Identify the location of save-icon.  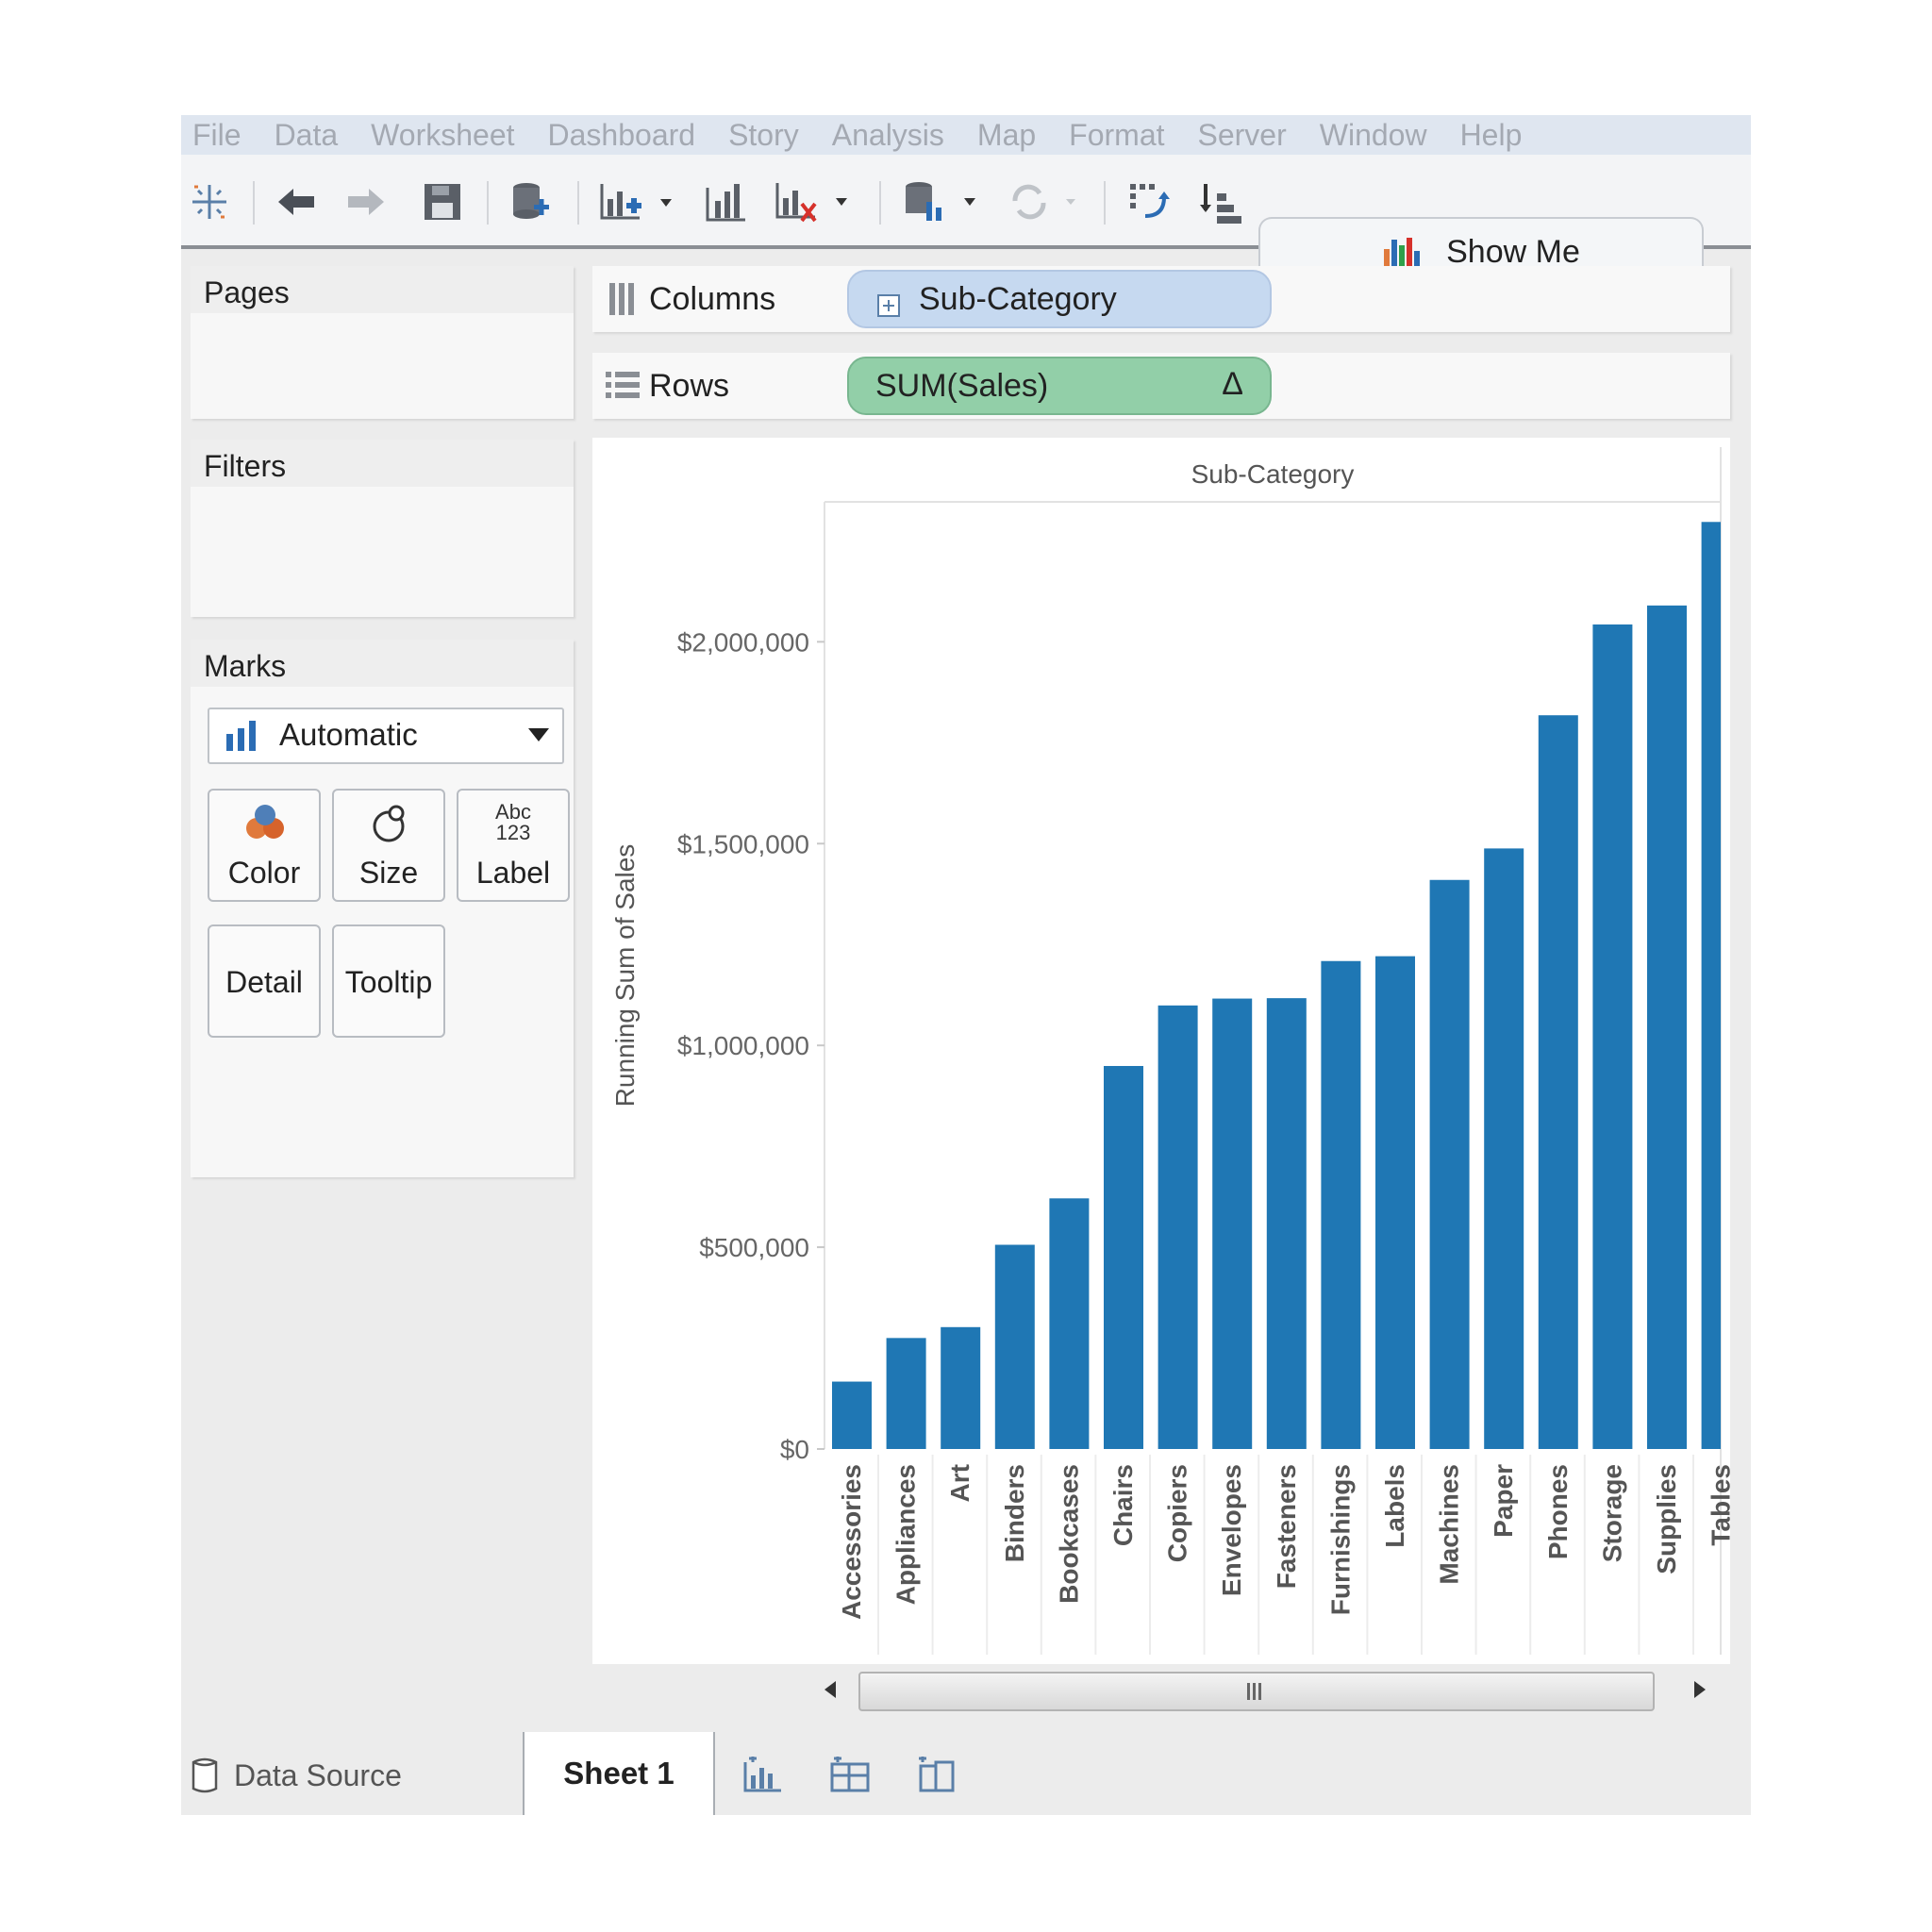
(443, 202).